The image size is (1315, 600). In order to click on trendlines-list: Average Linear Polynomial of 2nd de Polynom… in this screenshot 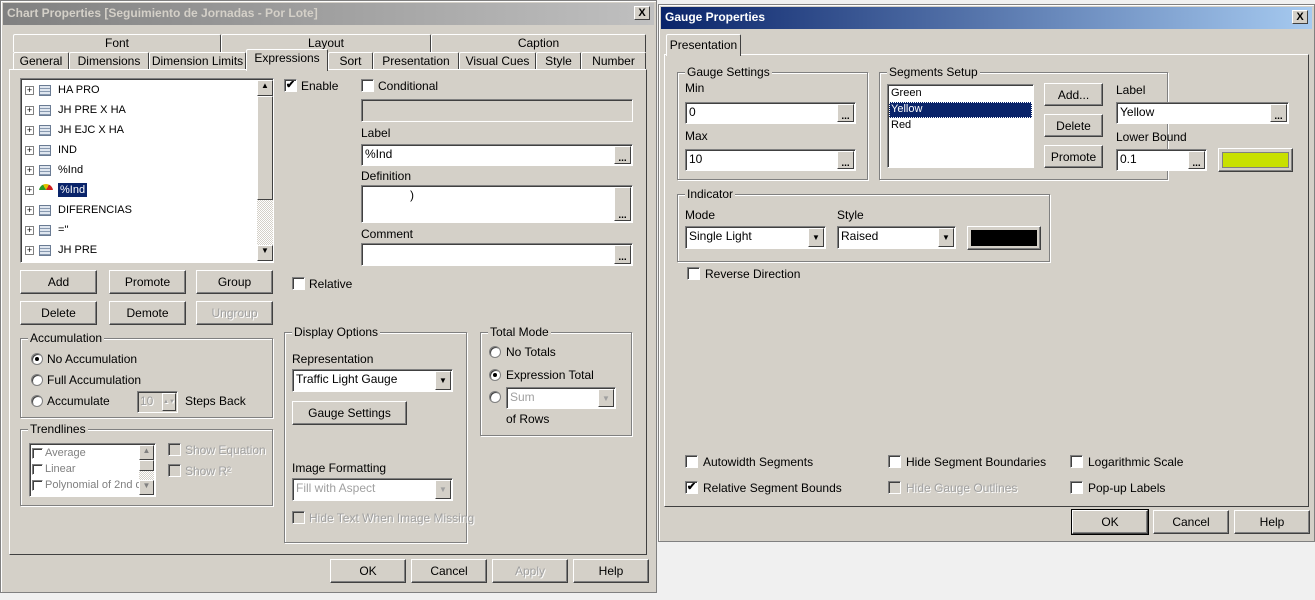, I will do `click(92, 470)`.